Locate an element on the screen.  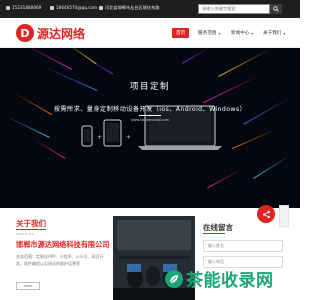
nav-item-services: 服务范围 ▾ is located at coordinates (209, 33).